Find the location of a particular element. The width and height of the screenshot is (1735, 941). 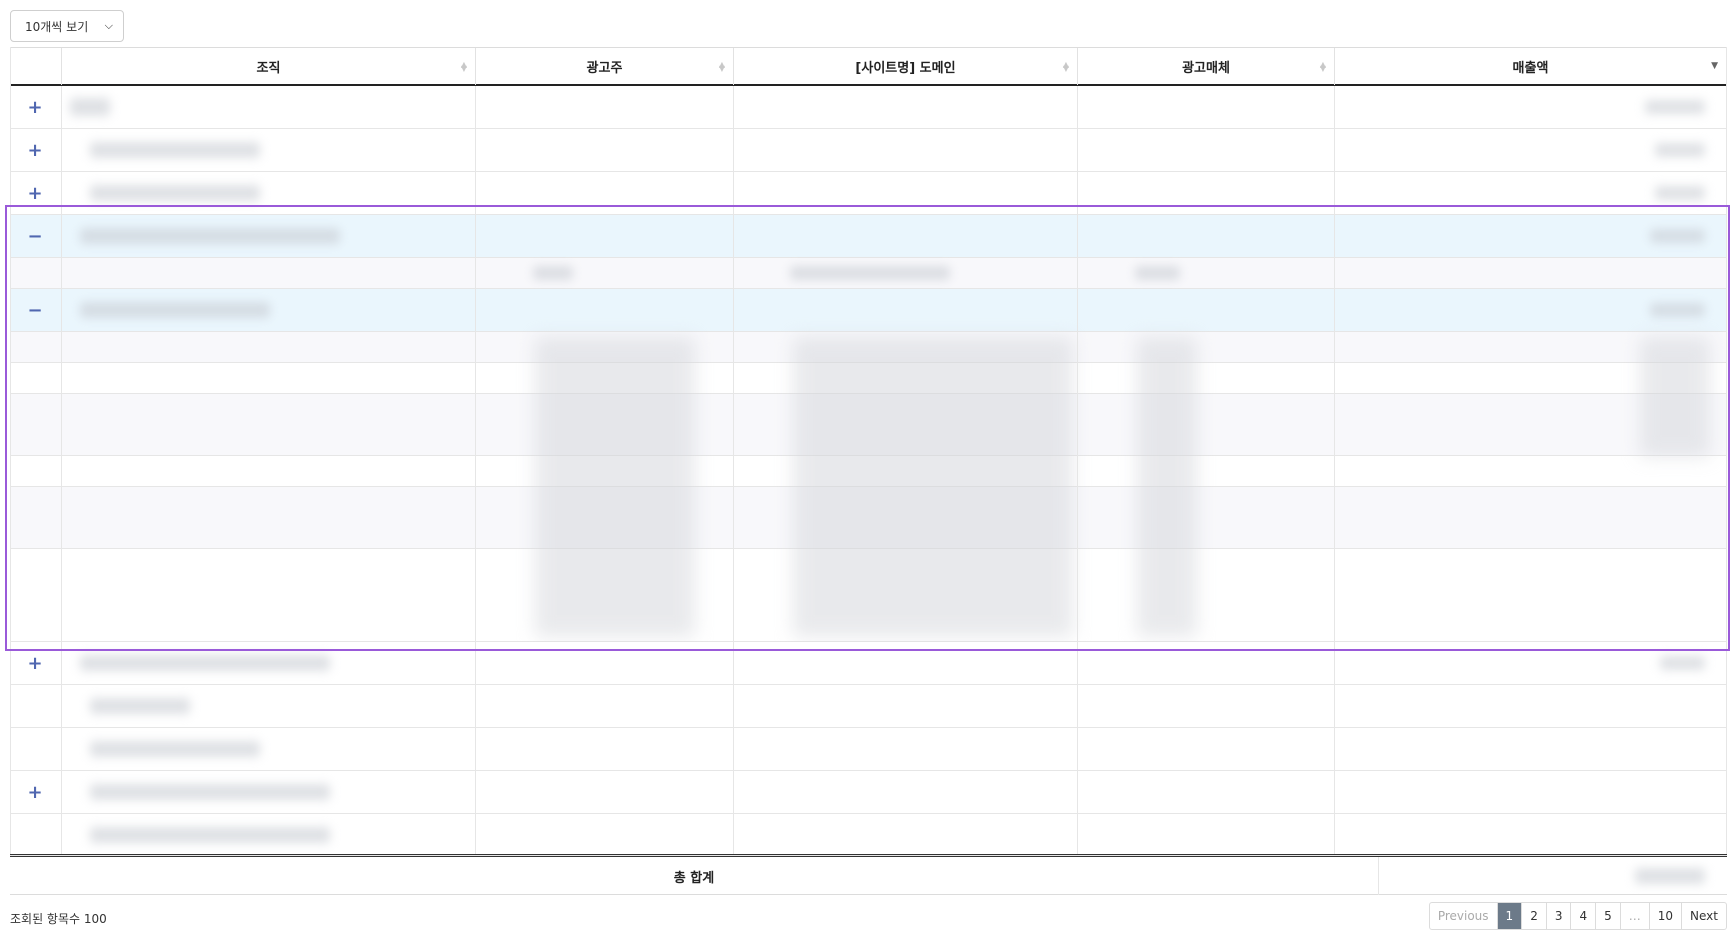

pagination: Previous 1 2 3 4 5 … 10 Next is located at coordinates (1577, 916).